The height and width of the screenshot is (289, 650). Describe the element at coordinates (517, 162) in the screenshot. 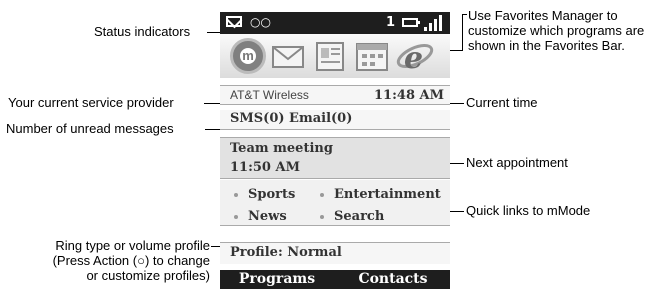

I see `callout-next-appointment: Next appointment` at that location.